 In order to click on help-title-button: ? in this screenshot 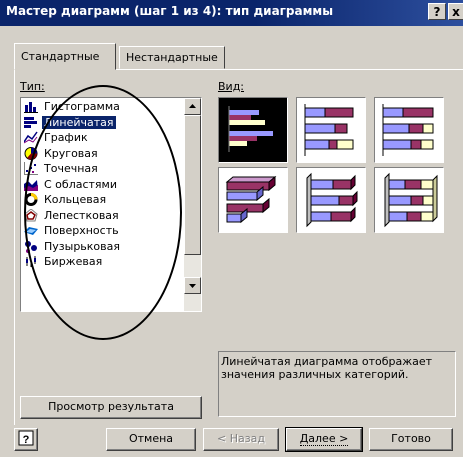, I will do `click(437, 11)`.